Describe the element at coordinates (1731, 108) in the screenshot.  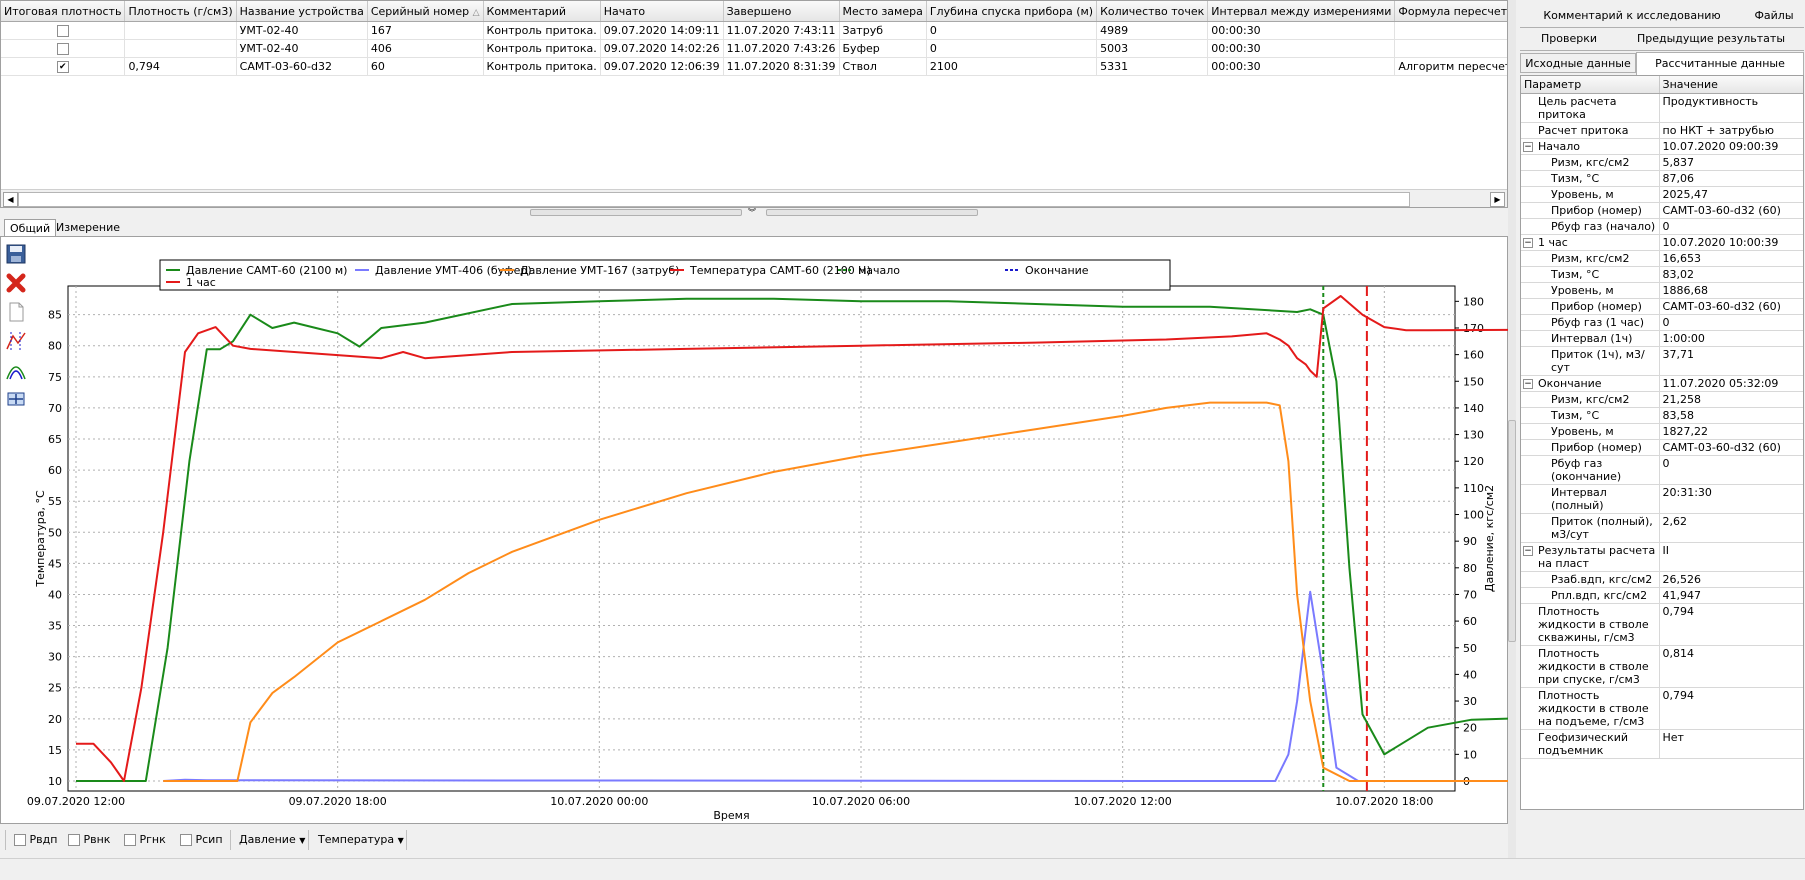
I see `property-value: Продуктивность` at that location.